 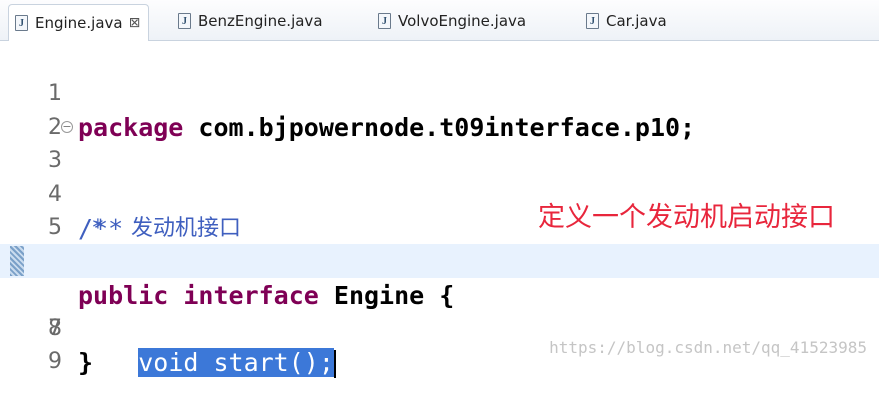 What do you see at coordinates (67, 127) in the screenshot?
I see `fold-collapse-icon: −` at bounding box center [67, 127].